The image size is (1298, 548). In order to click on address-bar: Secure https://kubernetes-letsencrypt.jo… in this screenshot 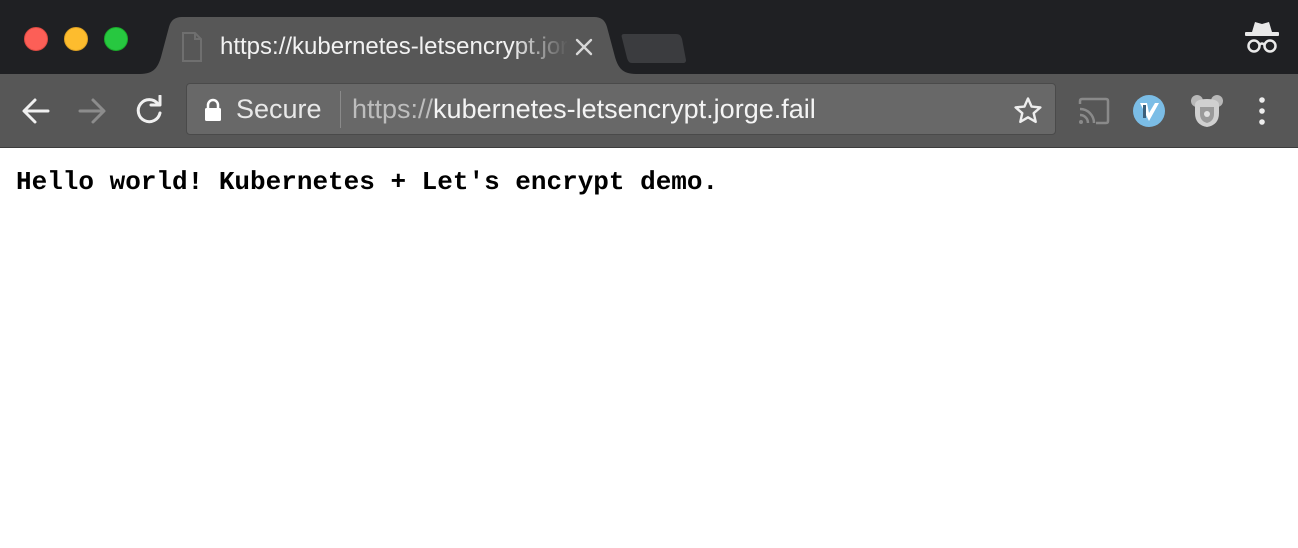, I will do `click(621, 109)`.